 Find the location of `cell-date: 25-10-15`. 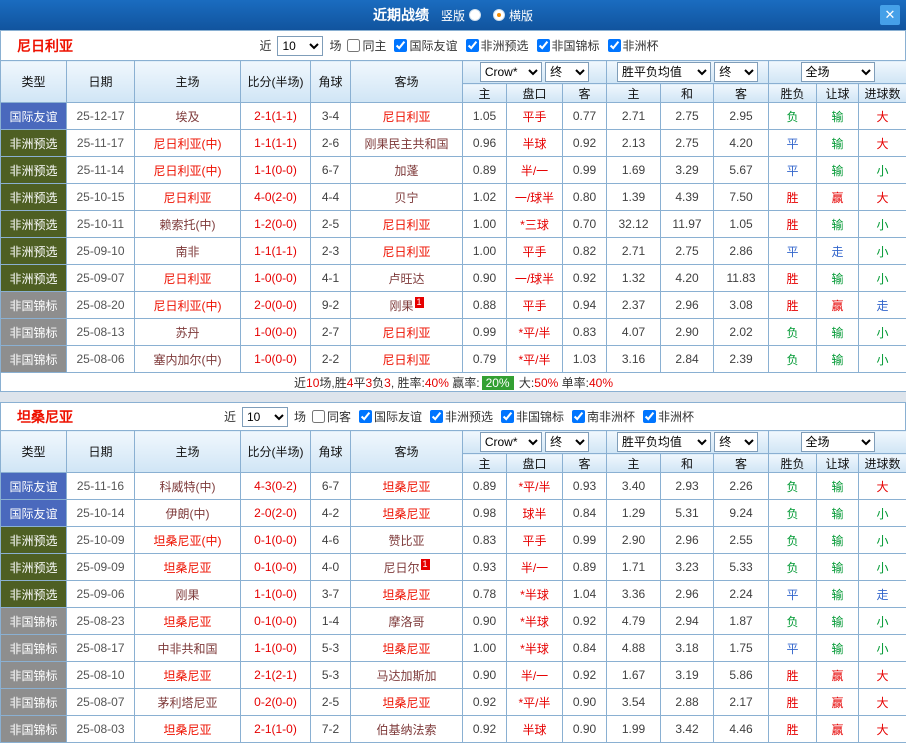

cell-date: 25-10-15 is located at coordinates (100, 197).